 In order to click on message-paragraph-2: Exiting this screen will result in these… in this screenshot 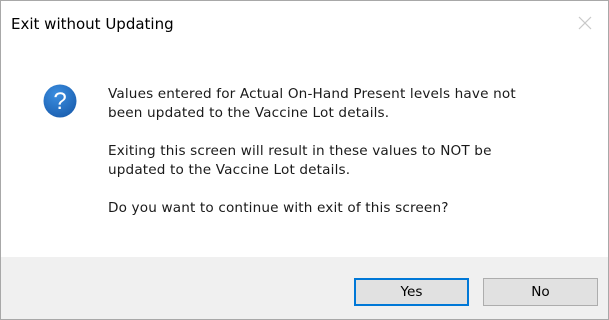, I will do `click(300, 160)`.